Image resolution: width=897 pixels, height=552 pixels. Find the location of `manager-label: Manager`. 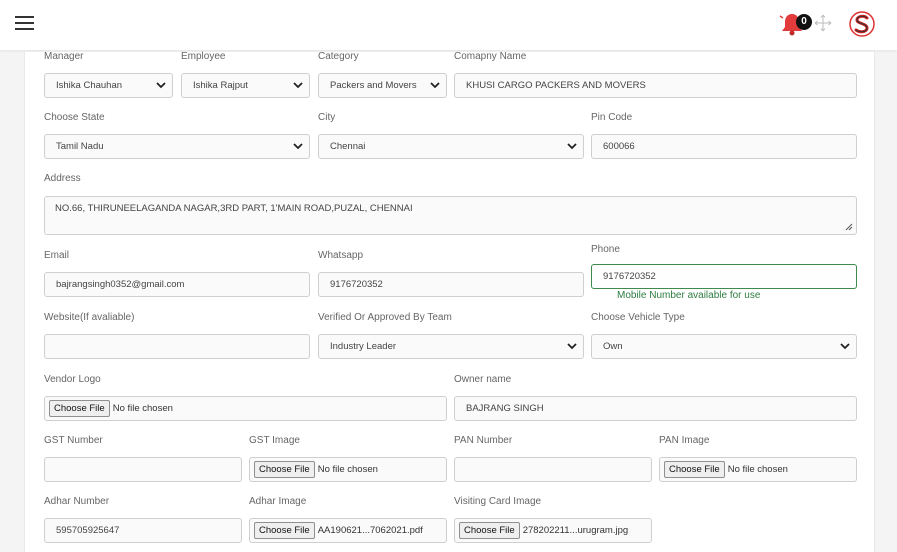

manager-label: Manager is located at coordinates (64, 56).